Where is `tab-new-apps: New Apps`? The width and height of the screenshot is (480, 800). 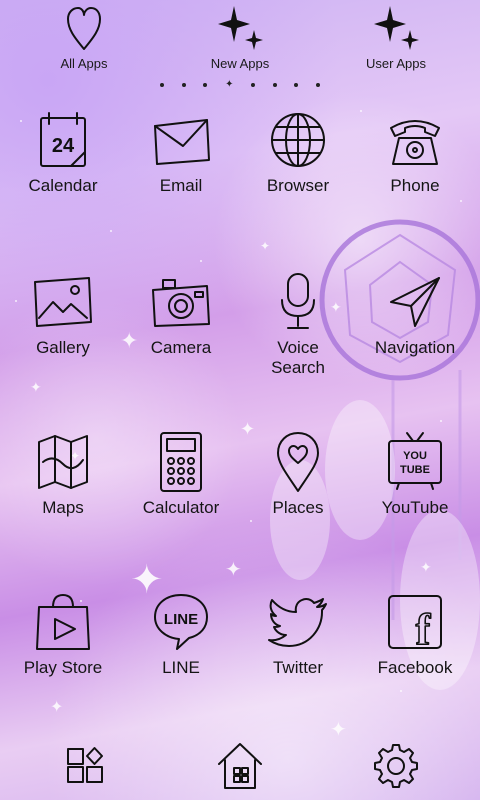 tab-new-apps: New Apps is located at coordinates (240, 37).